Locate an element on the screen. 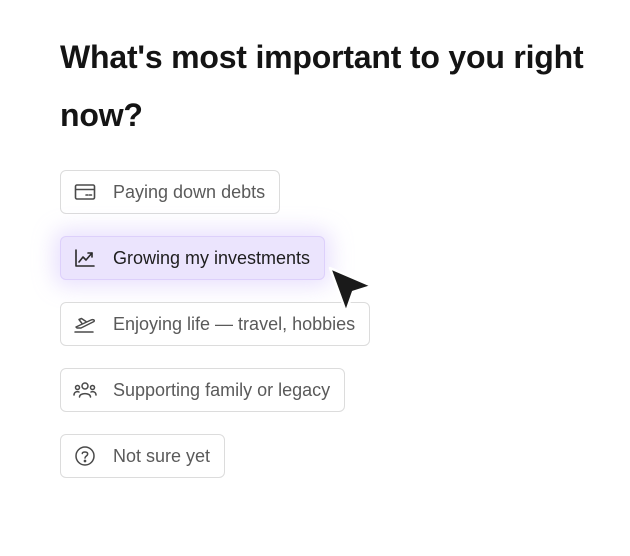 This screenshot has width=630, height=556. people-icon is located at coordinates (85, 390).